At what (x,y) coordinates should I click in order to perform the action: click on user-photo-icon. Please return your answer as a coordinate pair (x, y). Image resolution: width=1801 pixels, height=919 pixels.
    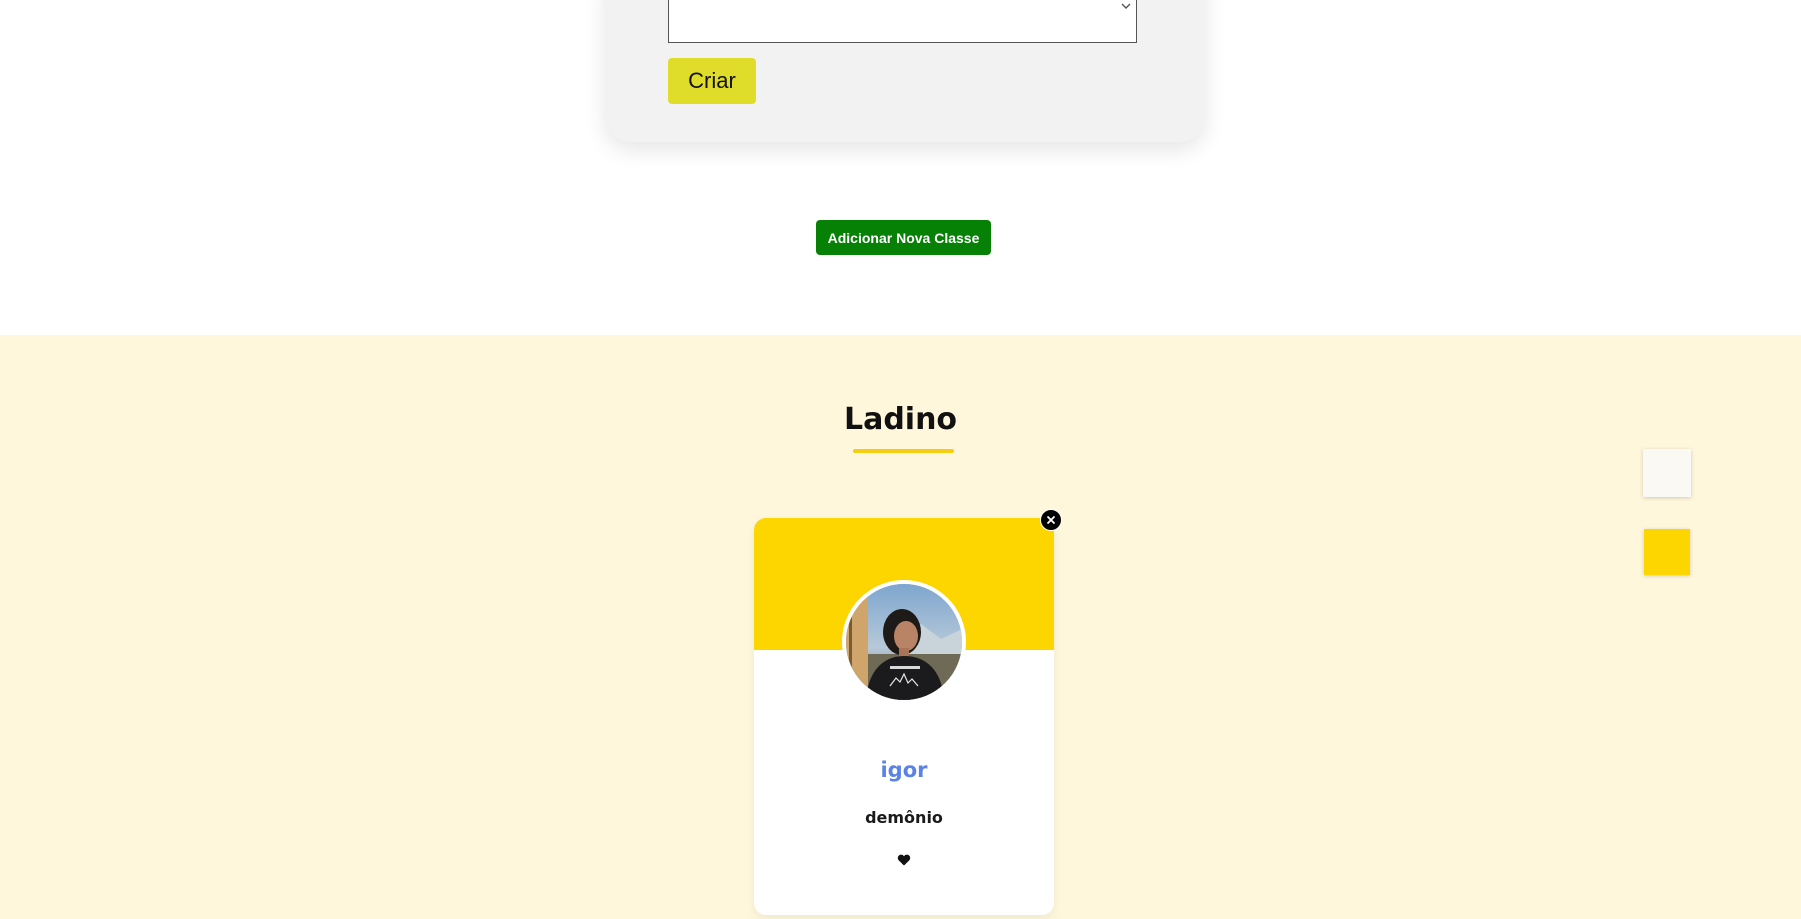
    Looking at the image, I should click on (904, 642).